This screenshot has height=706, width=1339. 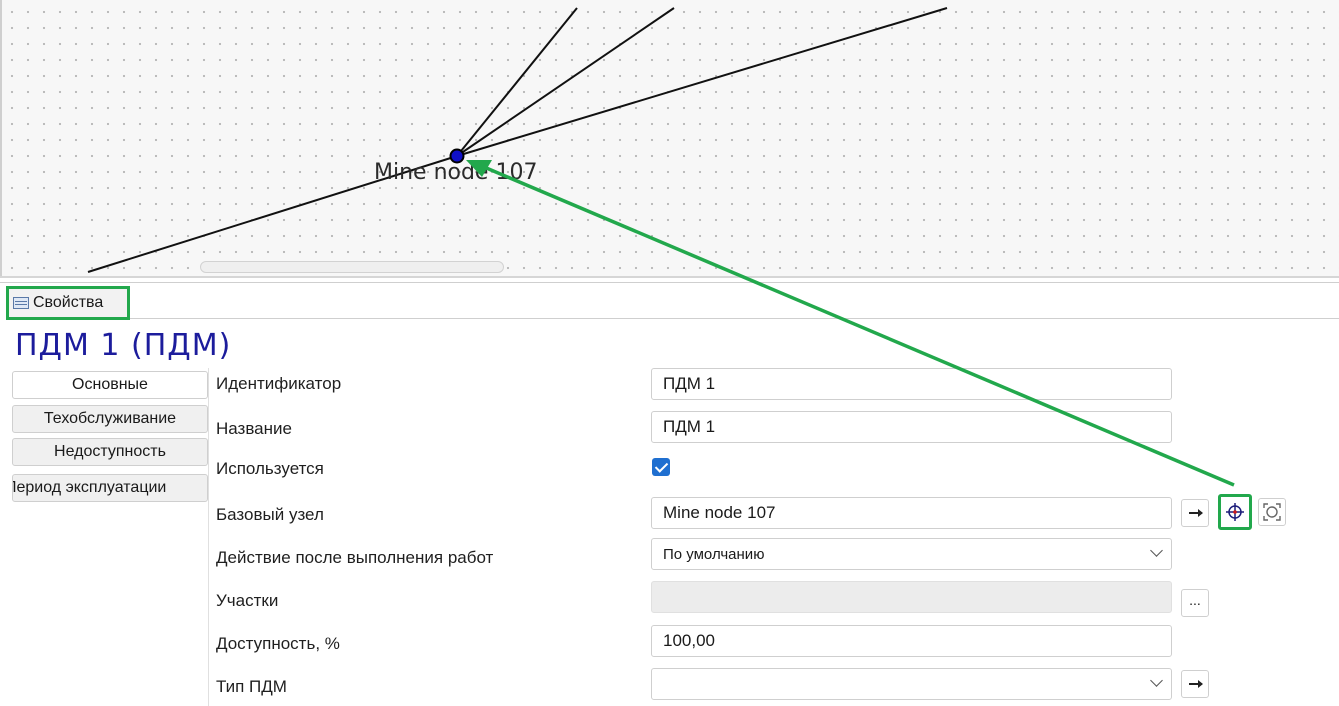 I want to click on zoom-fit-icon, so click(x=1272, y=512).